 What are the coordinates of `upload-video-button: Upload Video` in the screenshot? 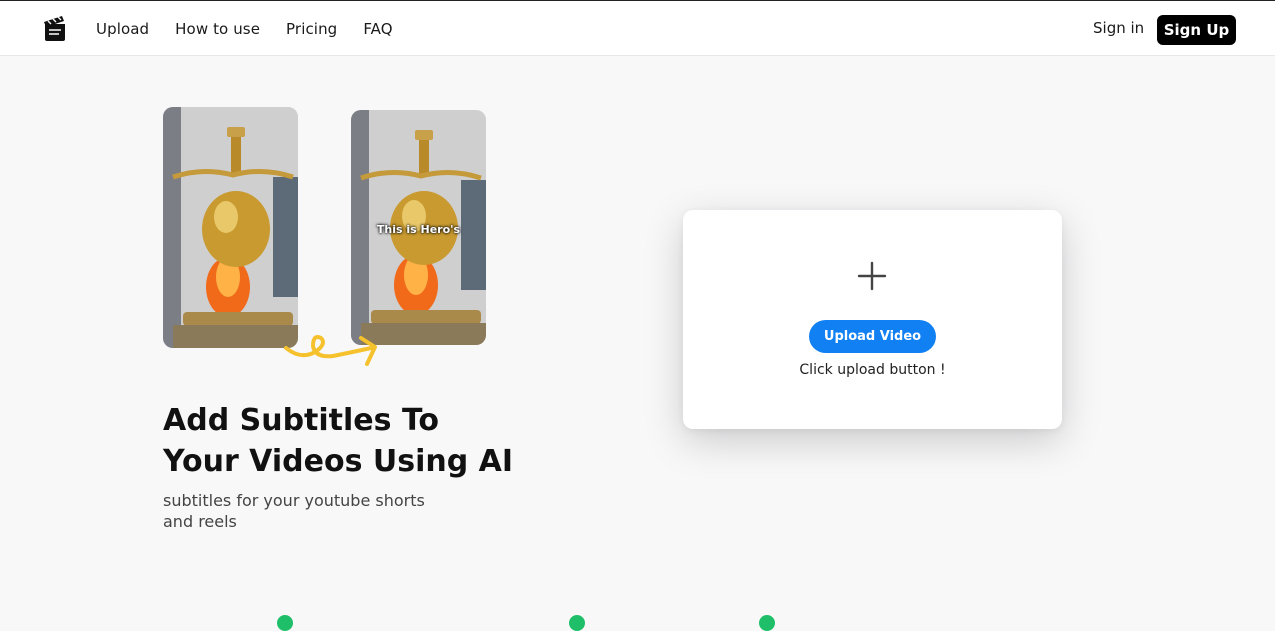 It's located at (872, 336).